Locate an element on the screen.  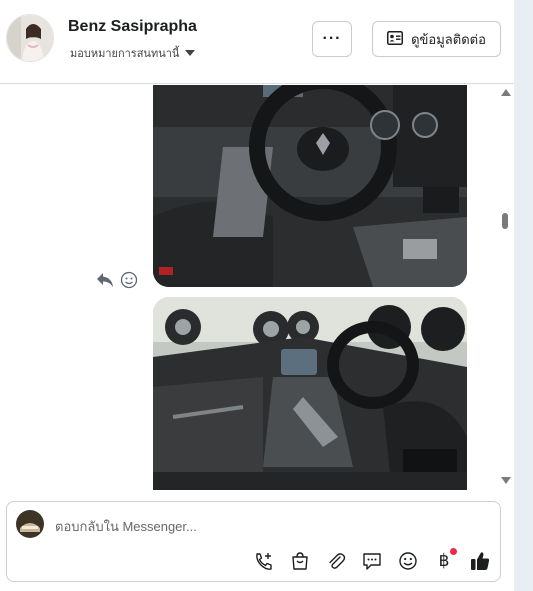
baht-payment-button: ฿ is located at coordinates (444, 561).